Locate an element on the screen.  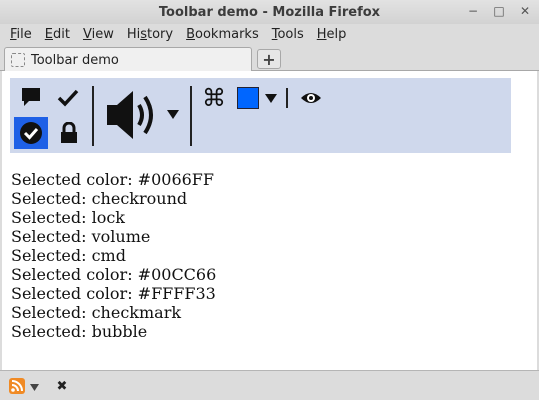
plus-icon: + is located at coordinates (269, 59).